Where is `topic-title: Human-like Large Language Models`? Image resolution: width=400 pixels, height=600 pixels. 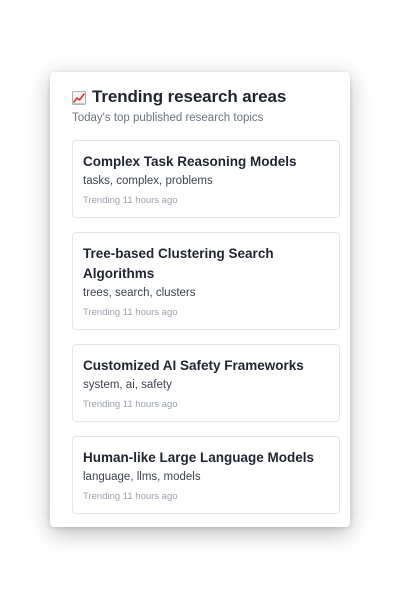 topic-title: Human-like Large Language Models is located at coordinates (206, 458).